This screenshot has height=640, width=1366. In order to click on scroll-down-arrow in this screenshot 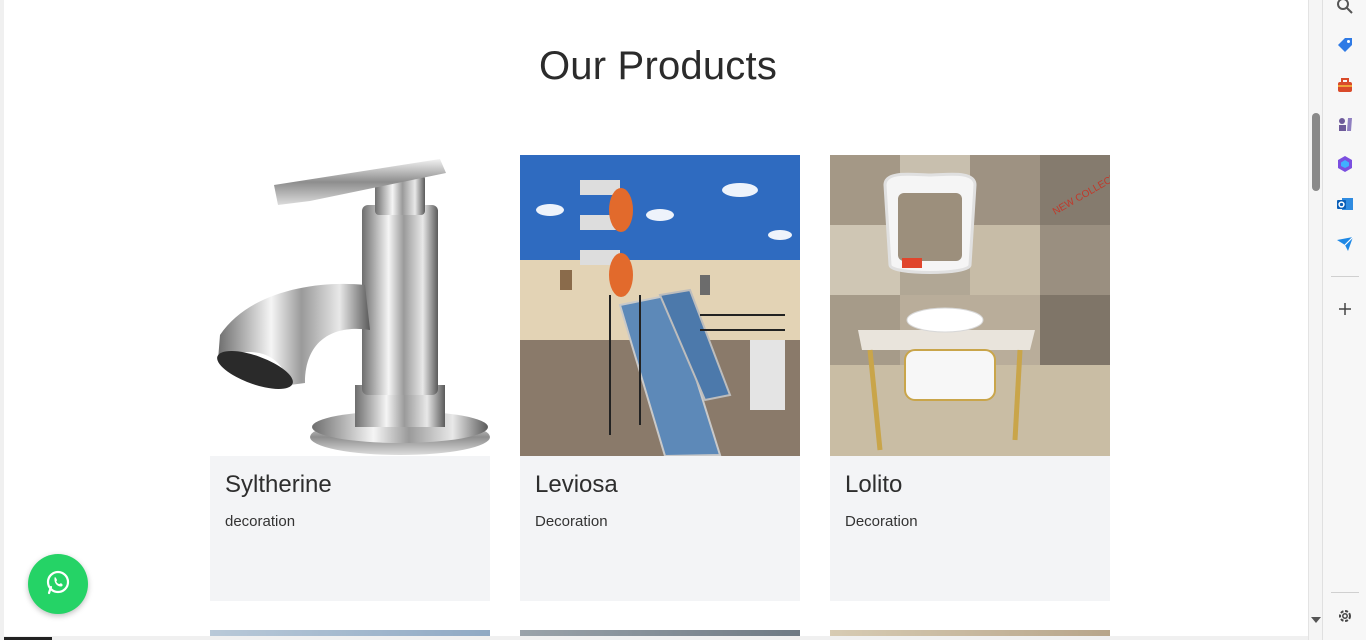, I will do `click(1316, 620)`.